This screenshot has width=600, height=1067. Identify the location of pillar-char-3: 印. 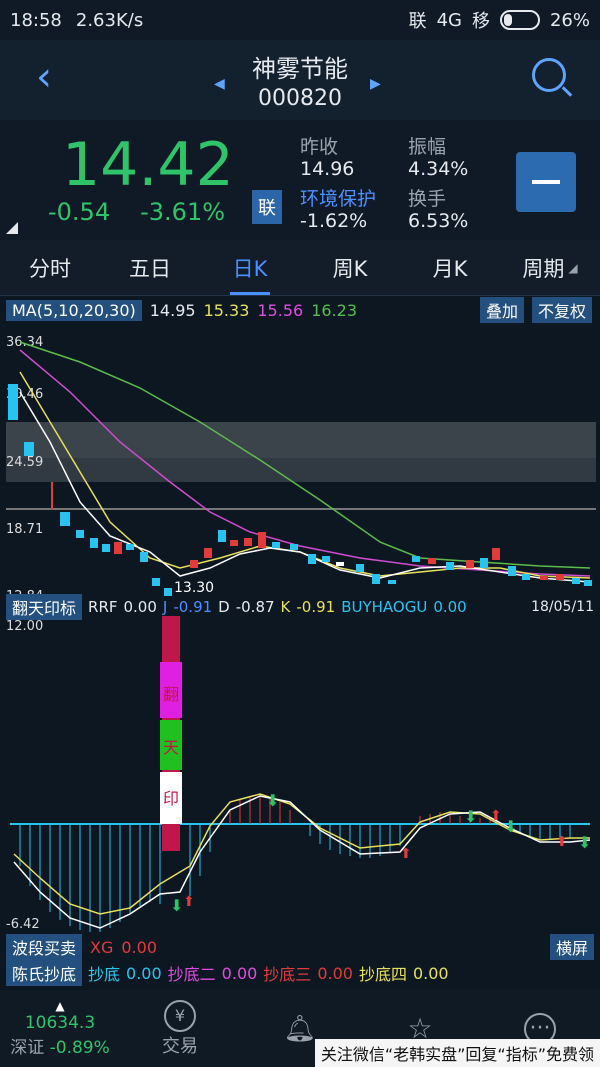
(171, 798).